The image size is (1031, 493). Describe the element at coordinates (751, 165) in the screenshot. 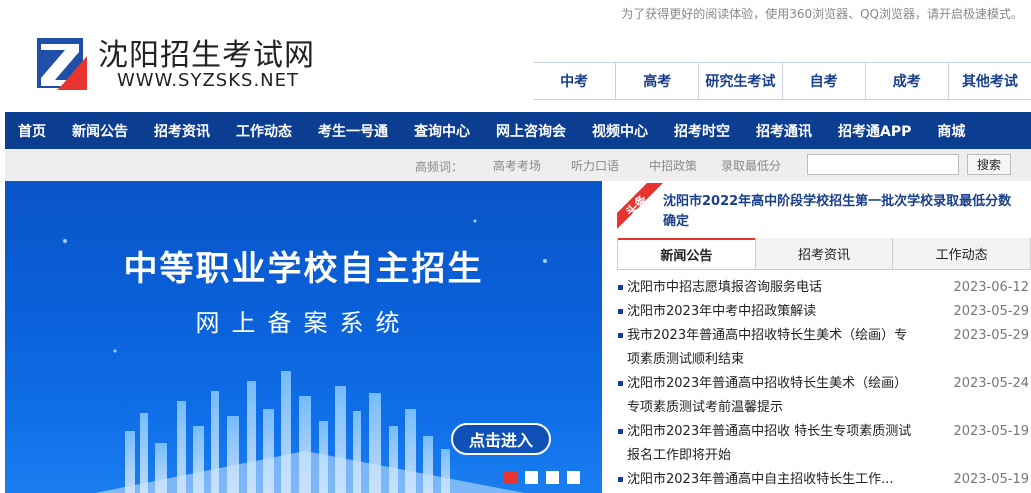

I see `hot-word-min-score: 录取最低分` at that location.